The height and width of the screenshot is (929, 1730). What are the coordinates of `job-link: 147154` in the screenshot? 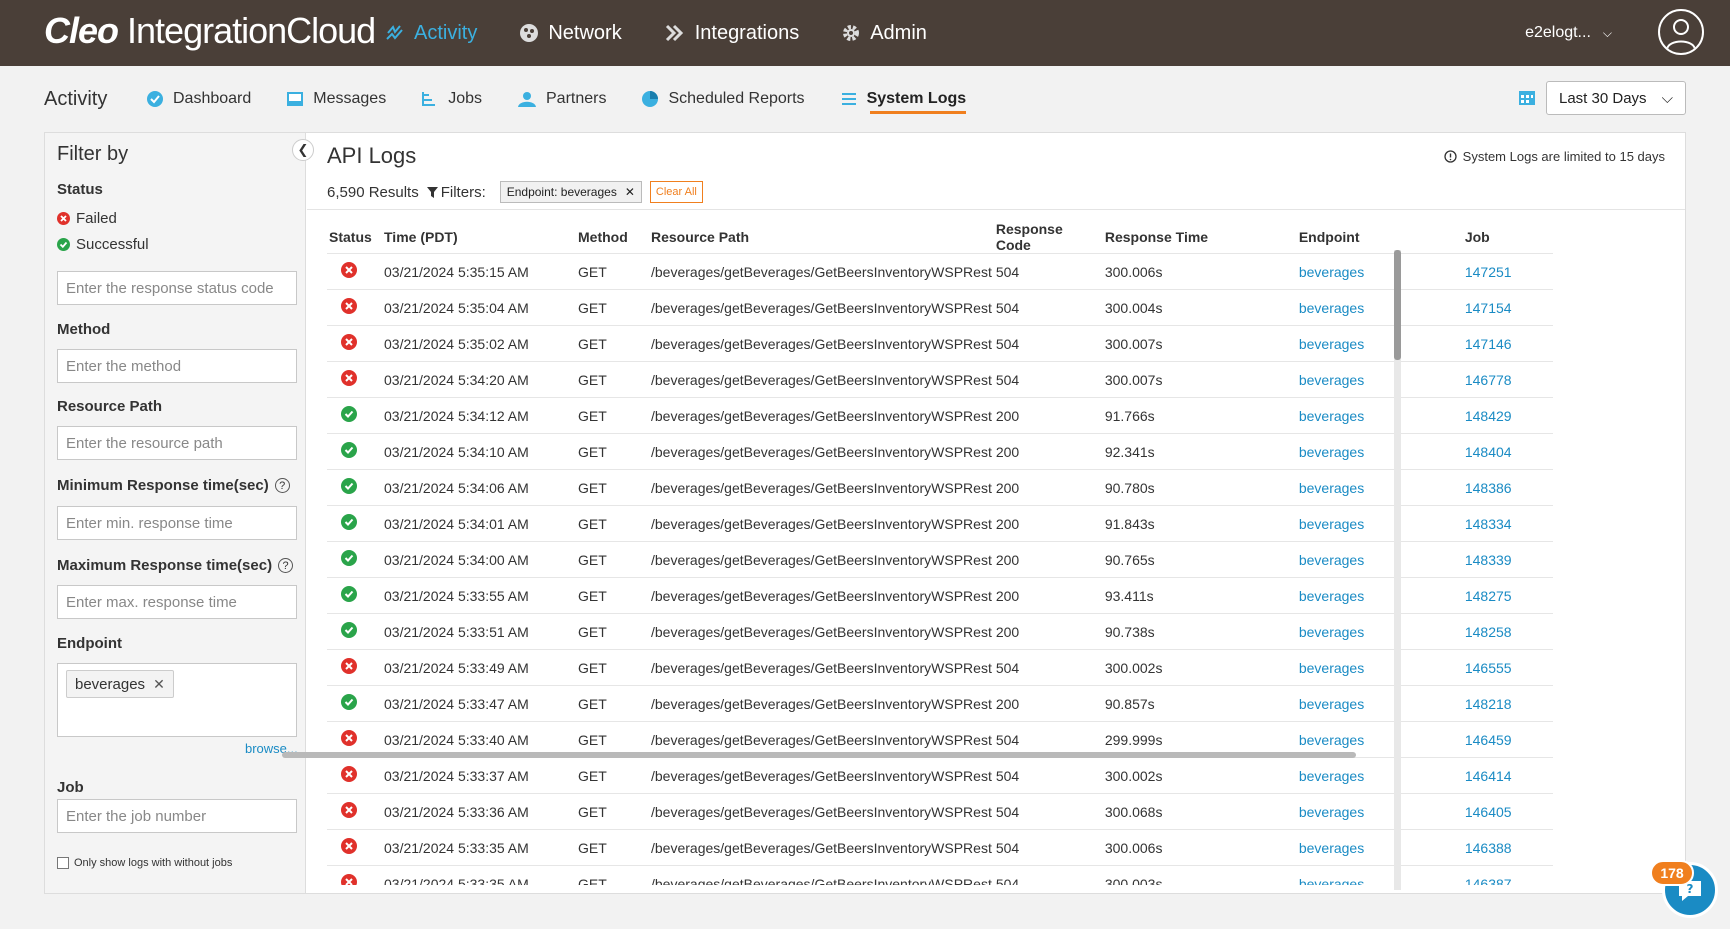 It's located at (1488, 308).